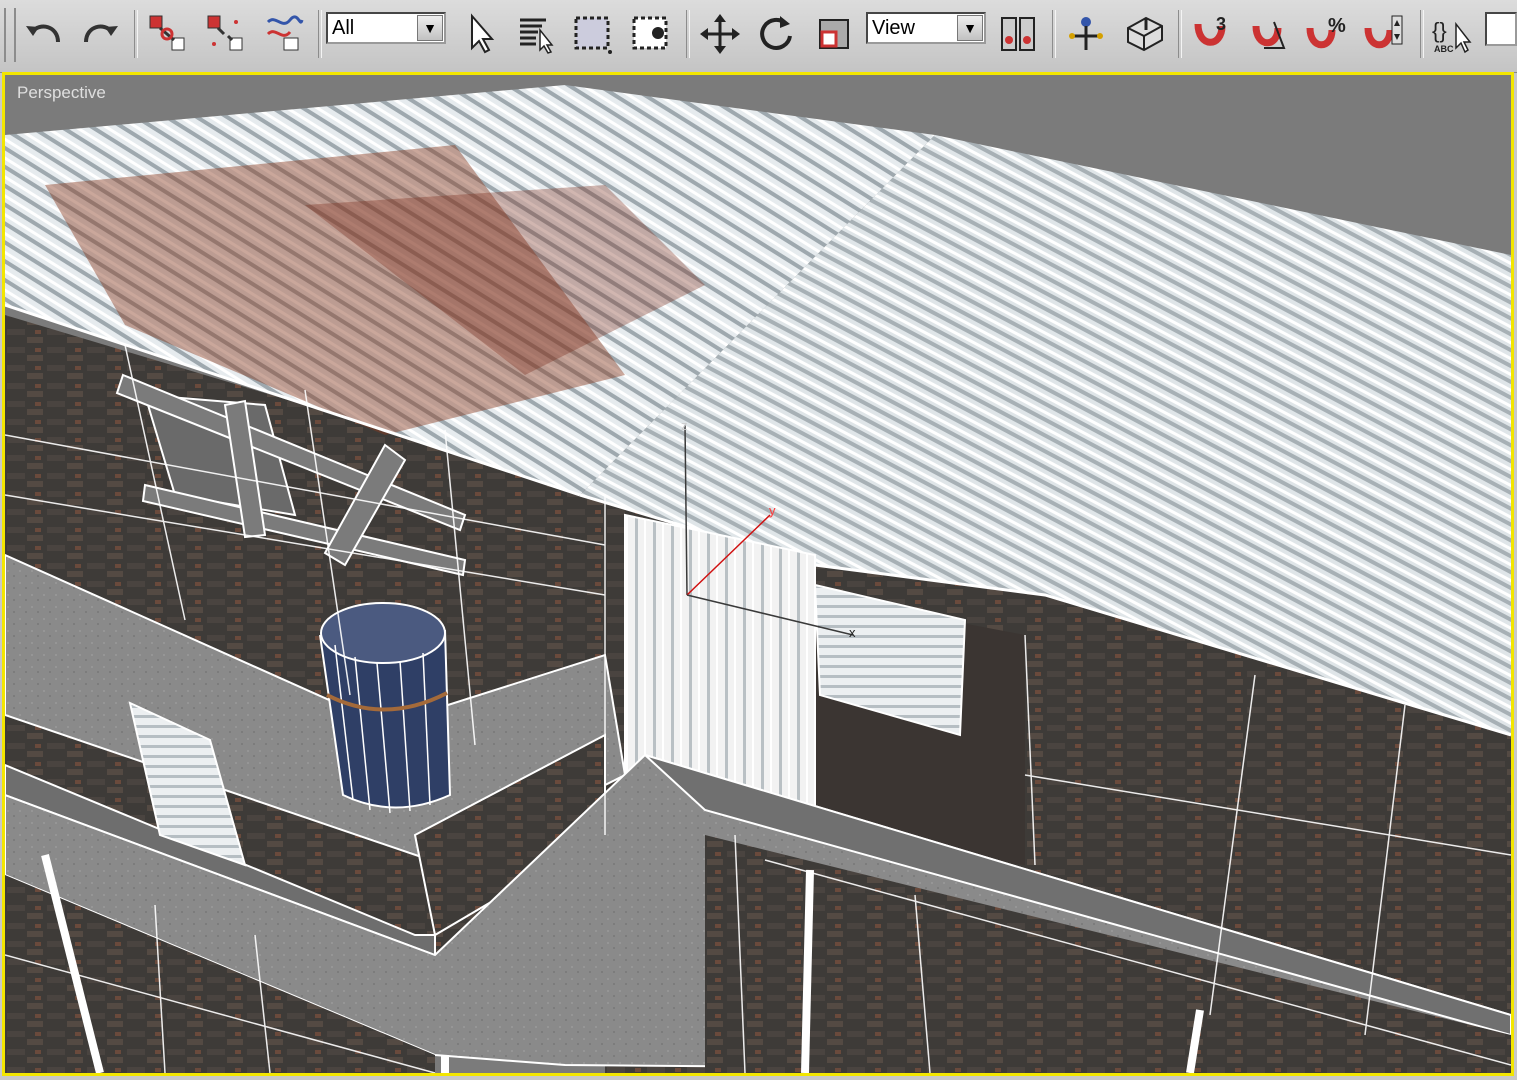 Image resolution: width=1517 pixels, height=1080 pixels. I want to click on window-crossing-icon, so click(650, 33).